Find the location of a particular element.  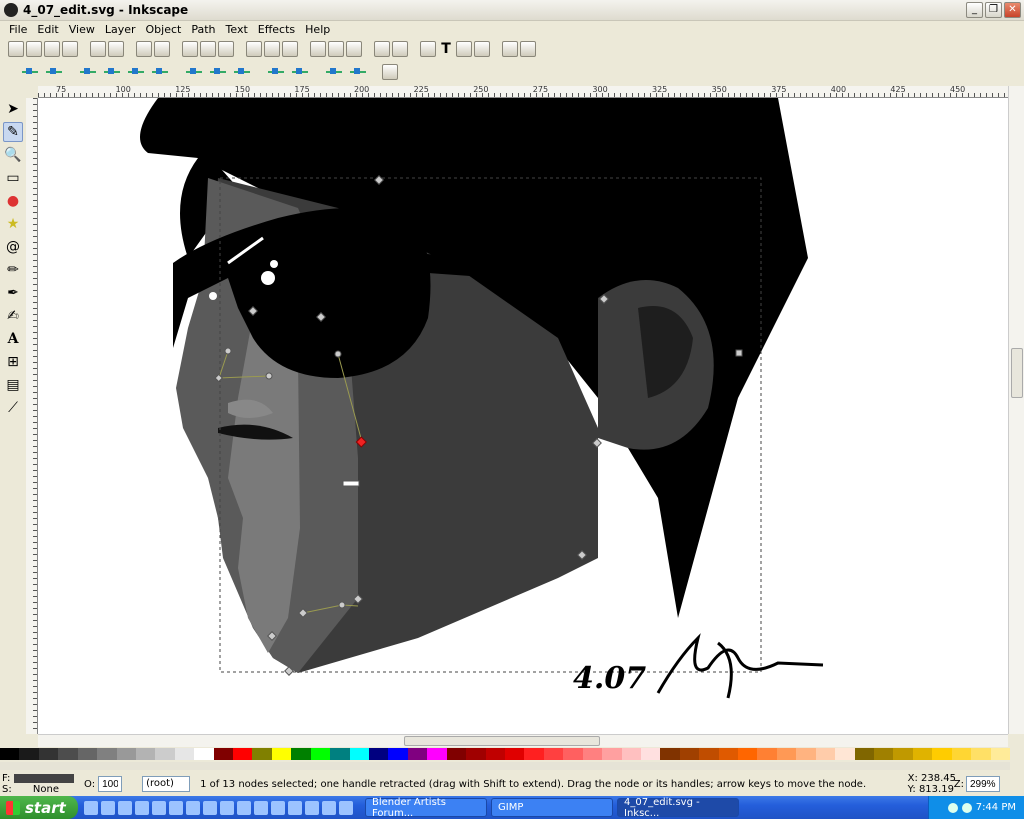

menu-effects: Effects is located at coordinates (276, 29).